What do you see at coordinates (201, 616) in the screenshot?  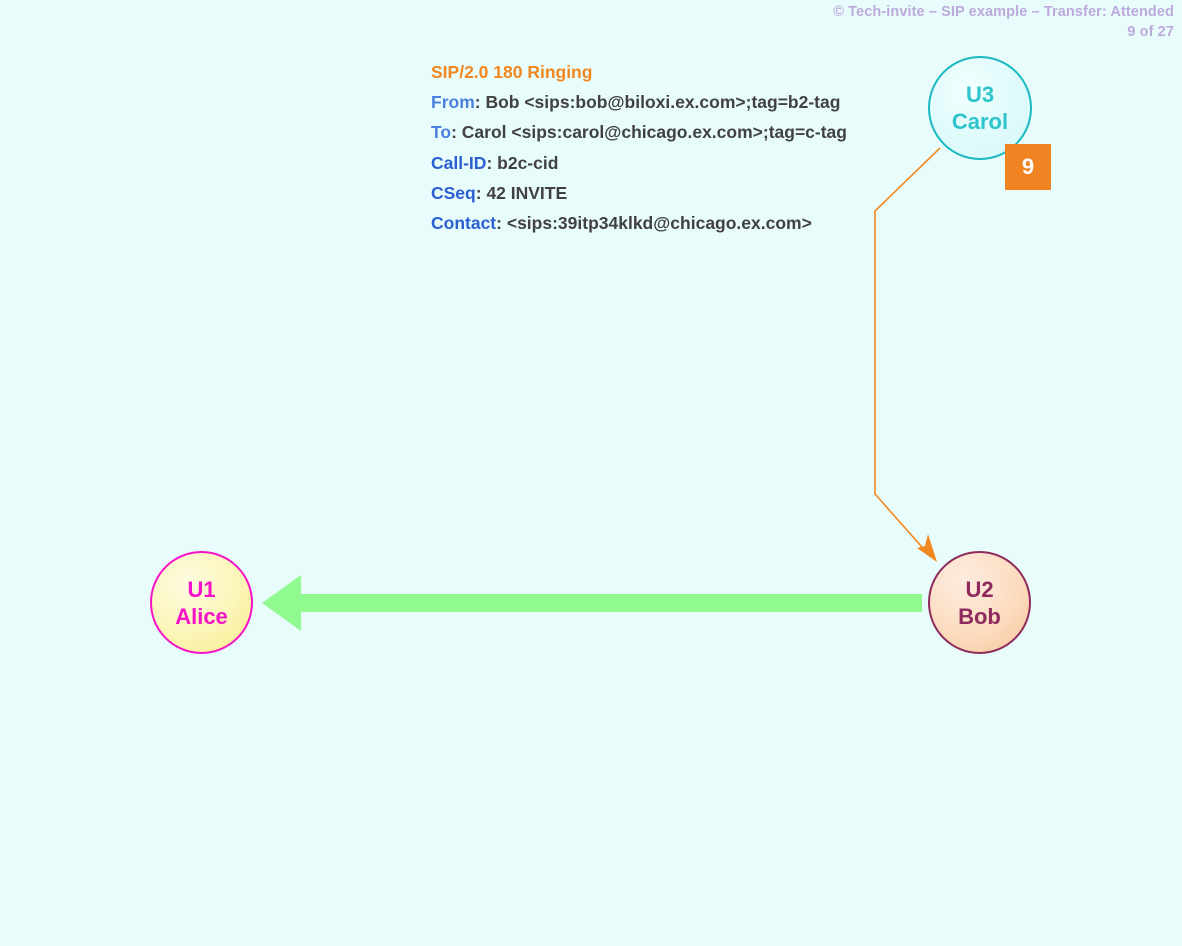 I see `node-alice-name: Alice` at bounding box center [201, 616].